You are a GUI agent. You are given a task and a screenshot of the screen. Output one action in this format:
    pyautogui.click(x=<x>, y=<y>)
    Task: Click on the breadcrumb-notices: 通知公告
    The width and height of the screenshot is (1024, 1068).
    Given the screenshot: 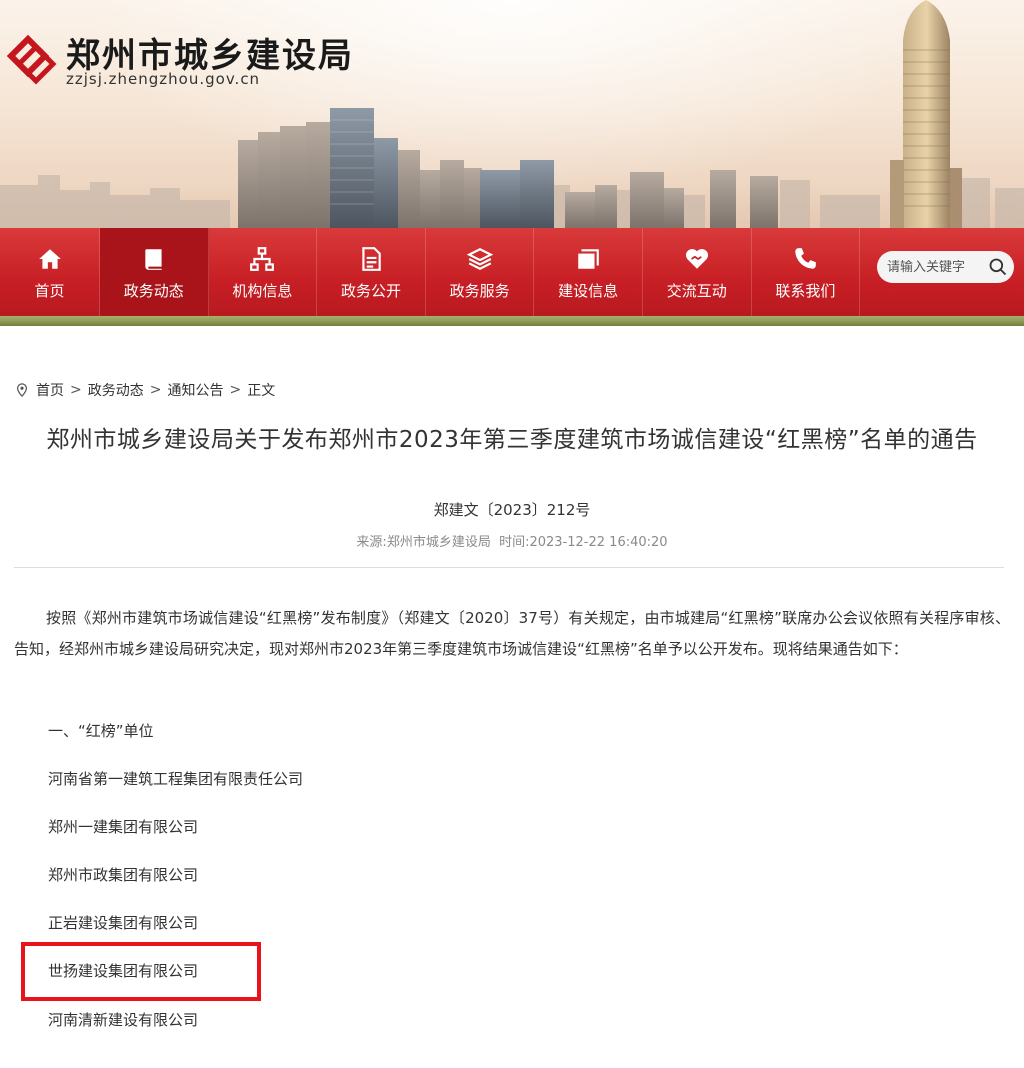 What is the action you would take?
    pyautogui.click(x=195, y=390)
    